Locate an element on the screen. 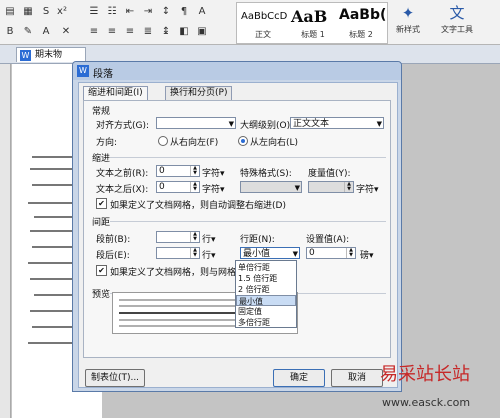  align-right-icon: ≡ is located at coordinates (130, 32).